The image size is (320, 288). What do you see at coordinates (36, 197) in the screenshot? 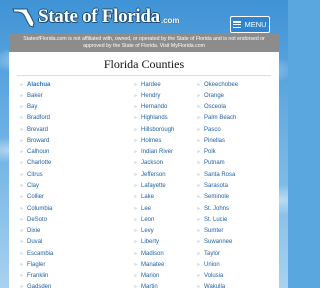
I see `county-name: Collier` at bounding box center [36, 197].